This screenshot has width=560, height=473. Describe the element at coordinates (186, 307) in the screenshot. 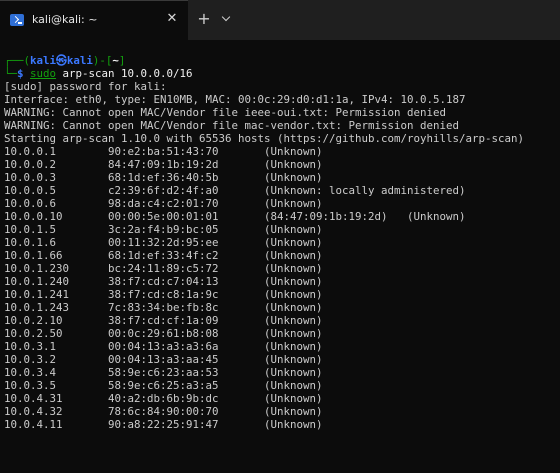

I see `host-mac: 7c:83:34:be:fb:8c` at that location.